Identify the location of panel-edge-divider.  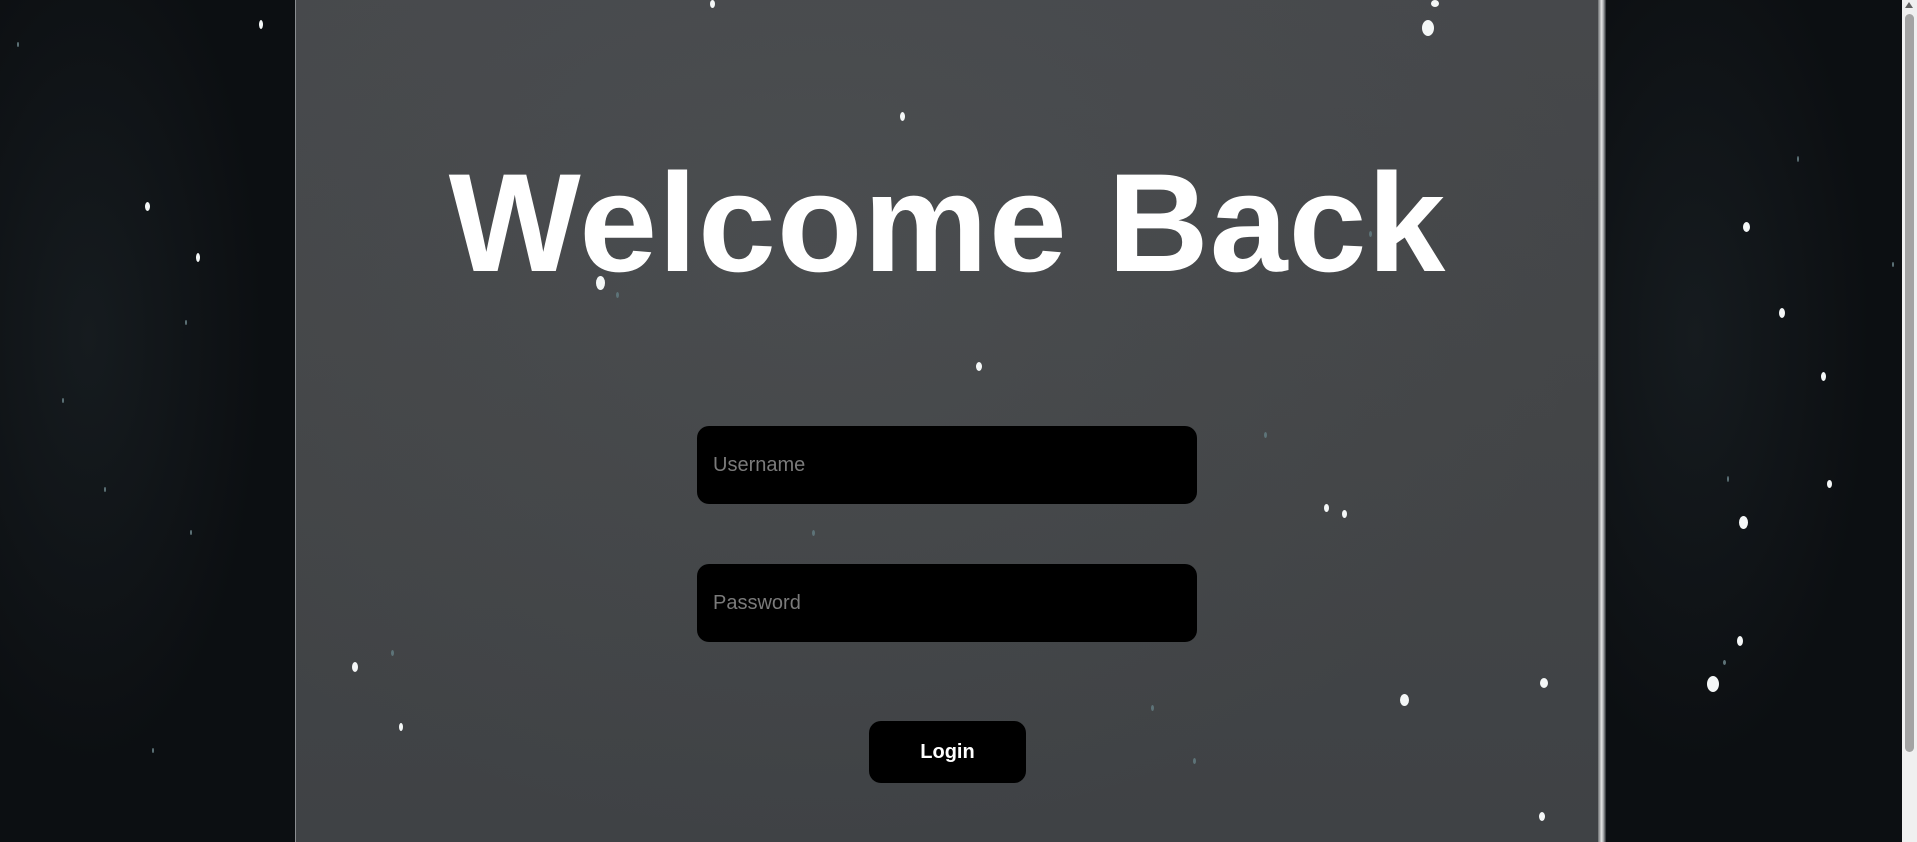
(1602, 421).